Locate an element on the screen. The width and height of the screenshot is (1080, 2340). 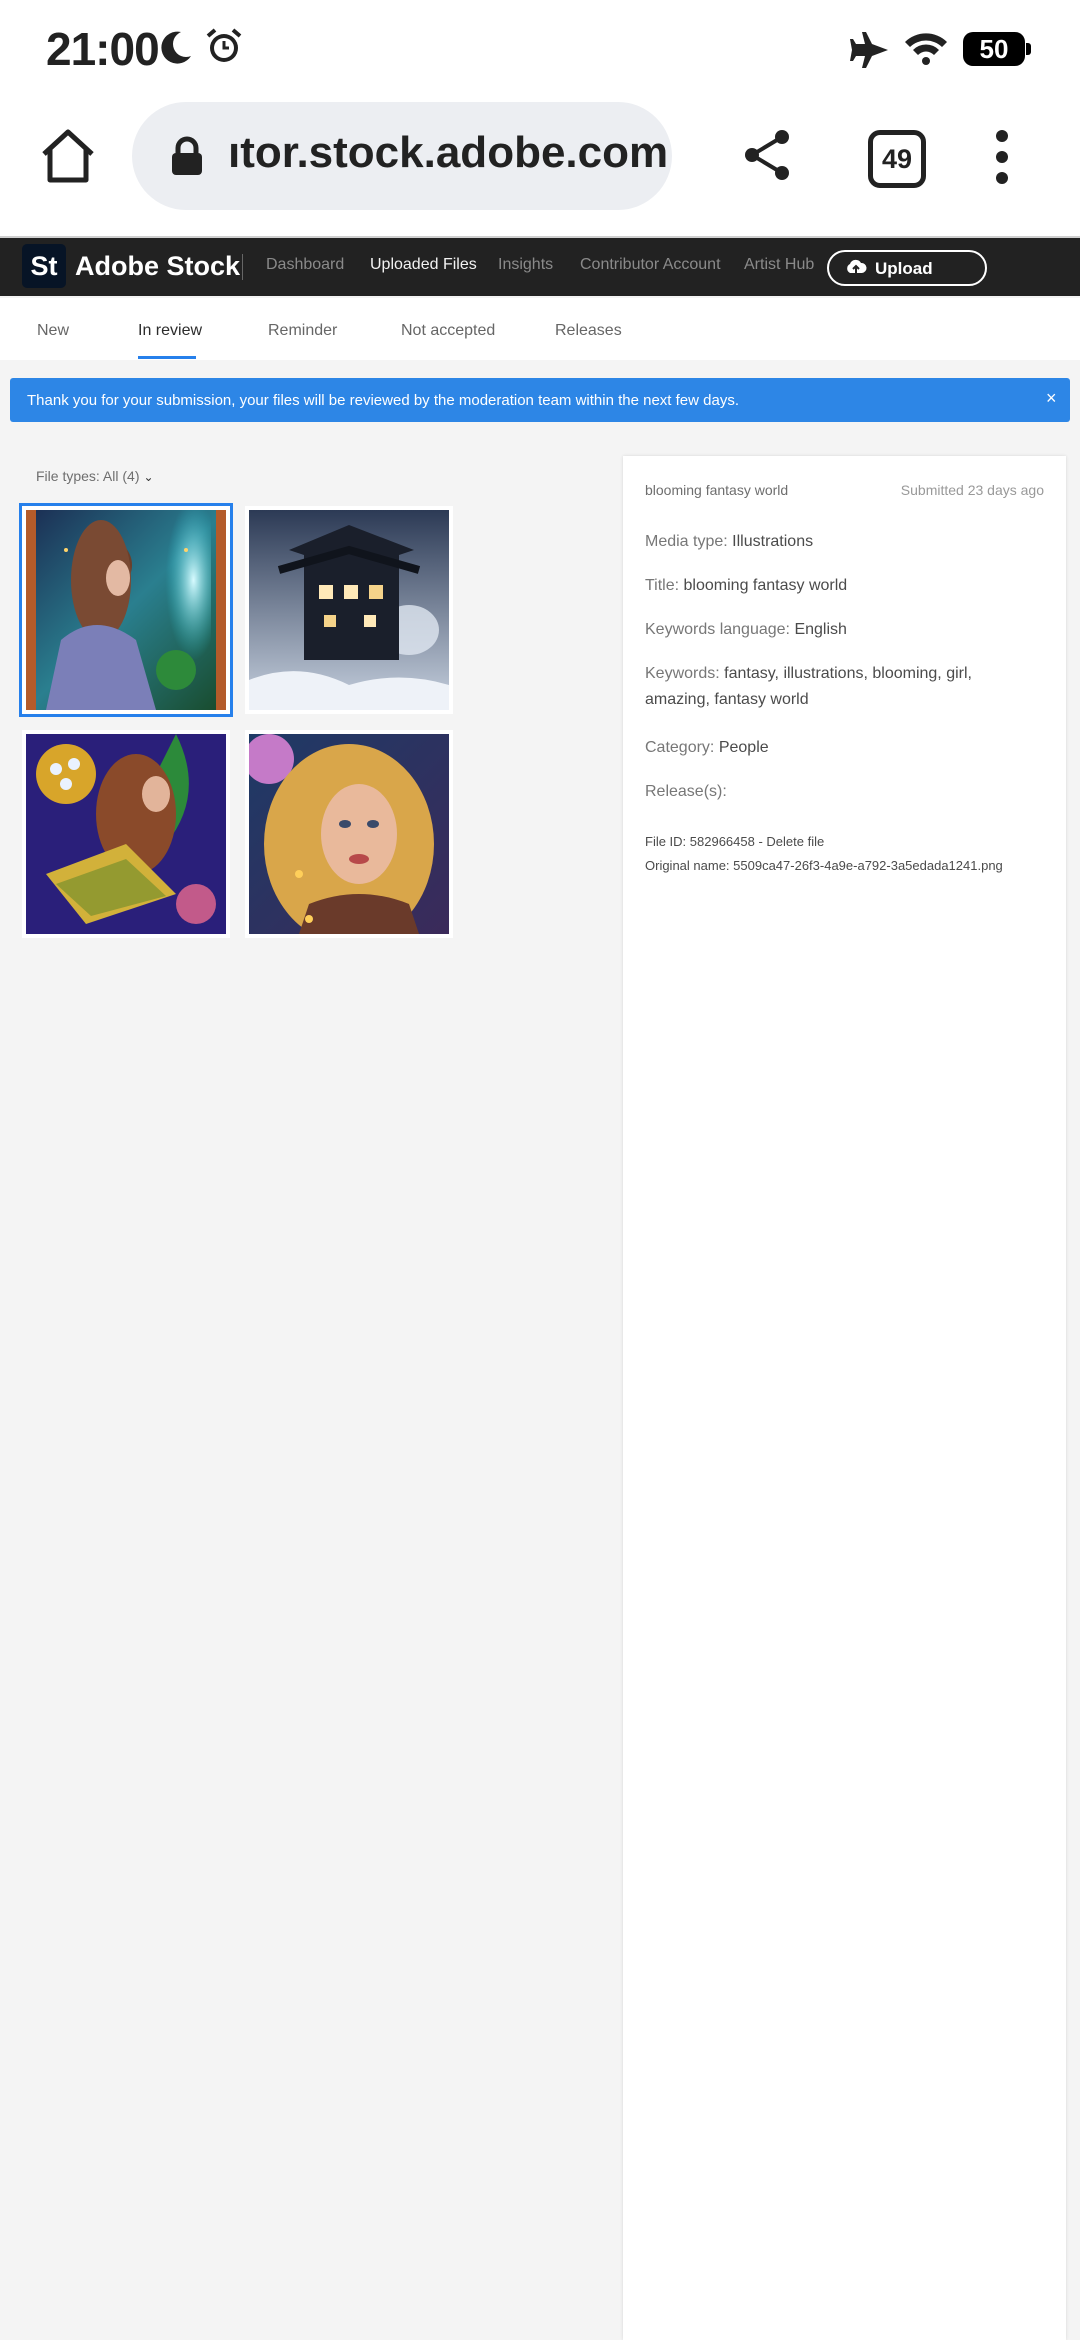
illustration-blonde-woman is located at coordinates (349, 834).